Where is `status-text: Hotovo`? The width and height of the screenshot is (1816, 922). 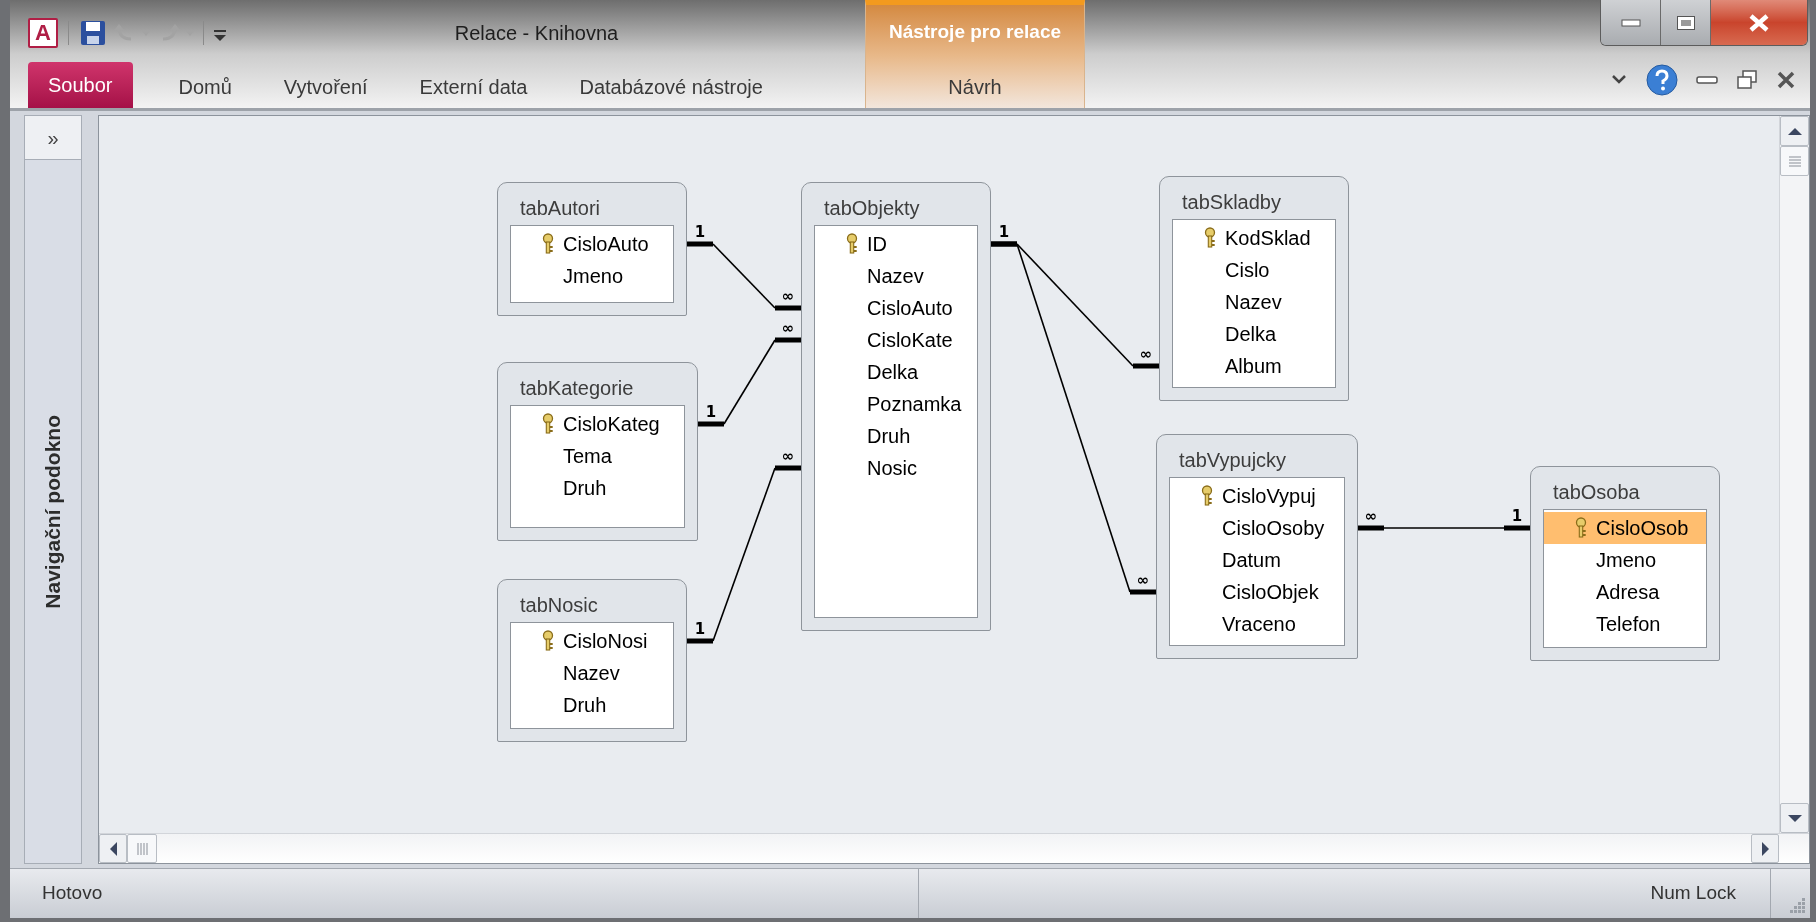
status-text: Hotovo is located at coordinates (73, 893).